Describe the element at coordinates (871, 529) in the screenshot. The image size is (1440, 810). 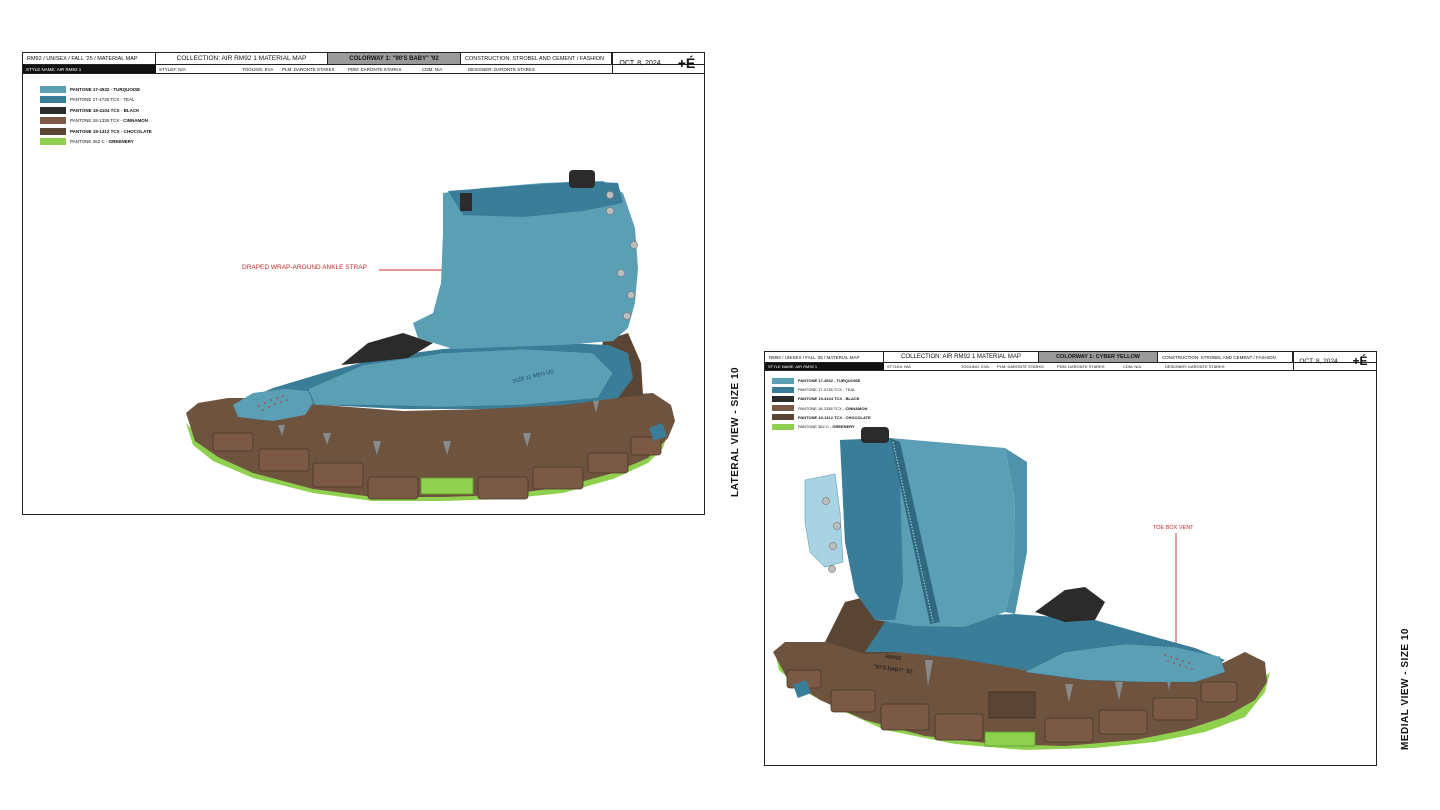
I see `shaft-teal-panel` at that location.